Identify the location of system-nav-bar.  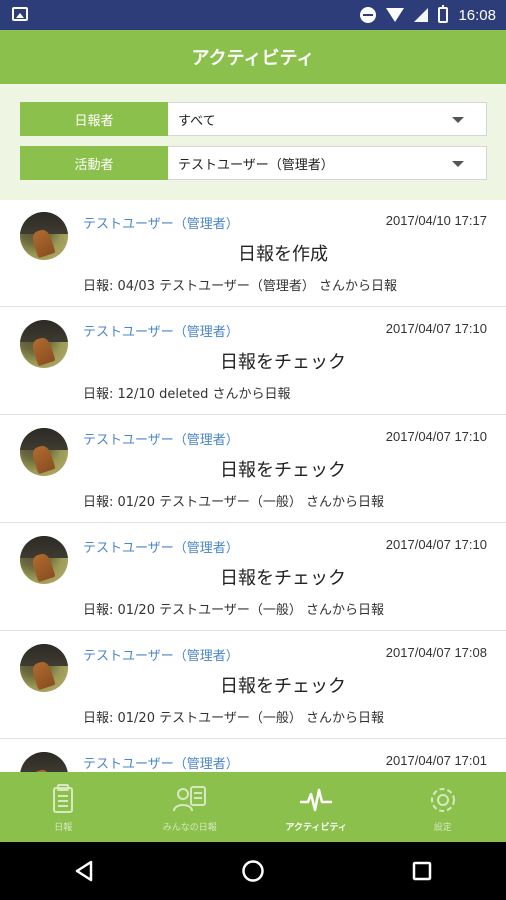
(253, 871).